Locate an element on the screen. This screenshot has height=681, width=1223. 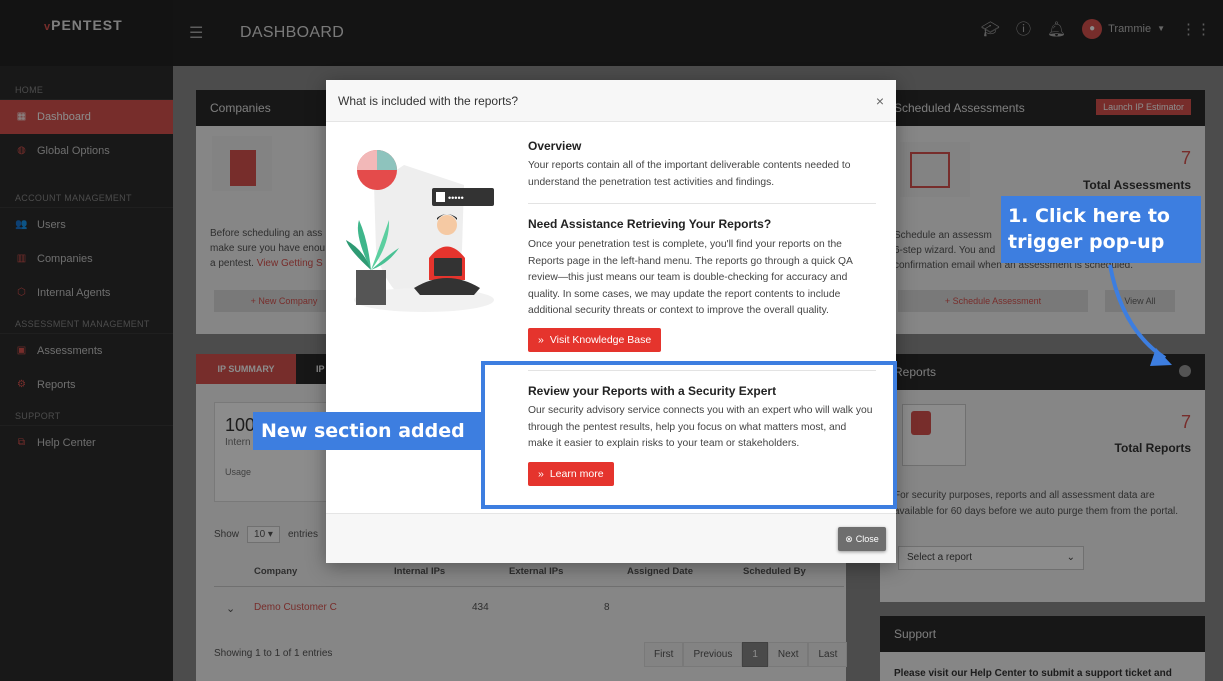
click-here-annotation: 1. Click here to trigger pop-up is located at coordinates (1101, 229).